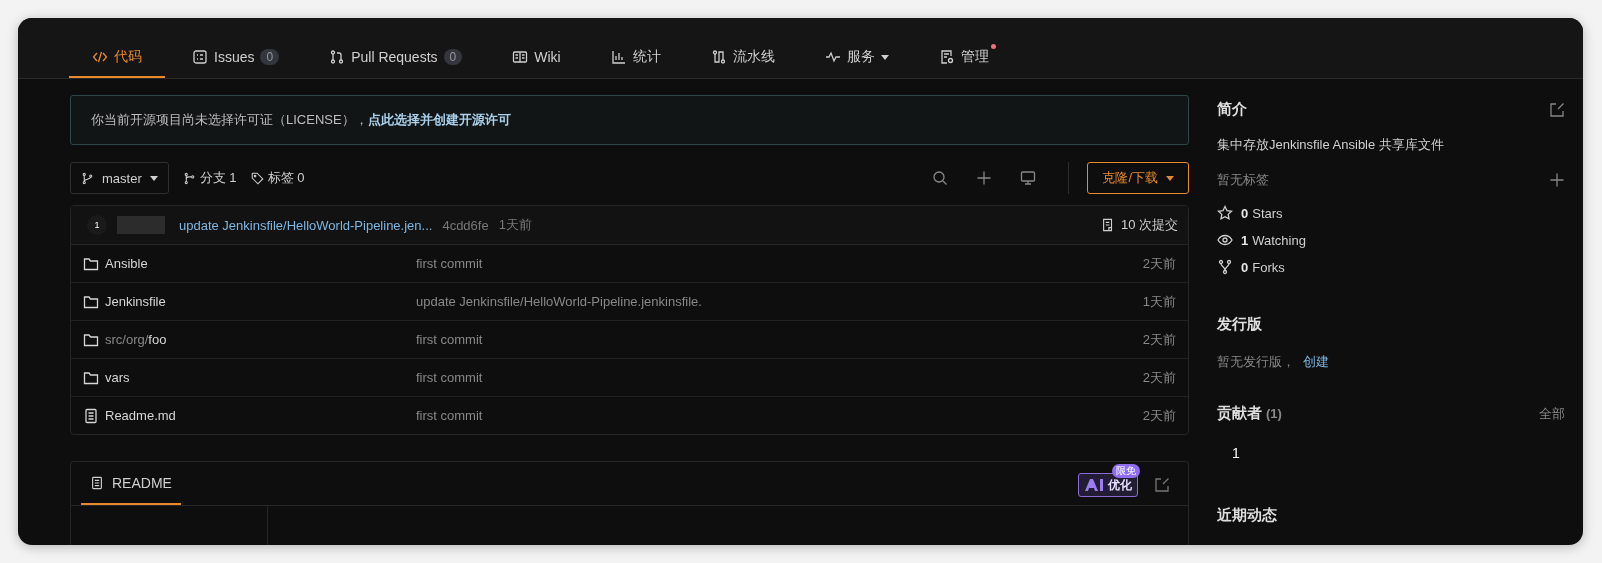 The height and width of the screenshot is (563, 1602). What do you see at coordinates (100, 57) in the screenshot?
I see `code-icon` at bounding box center [100, 57].